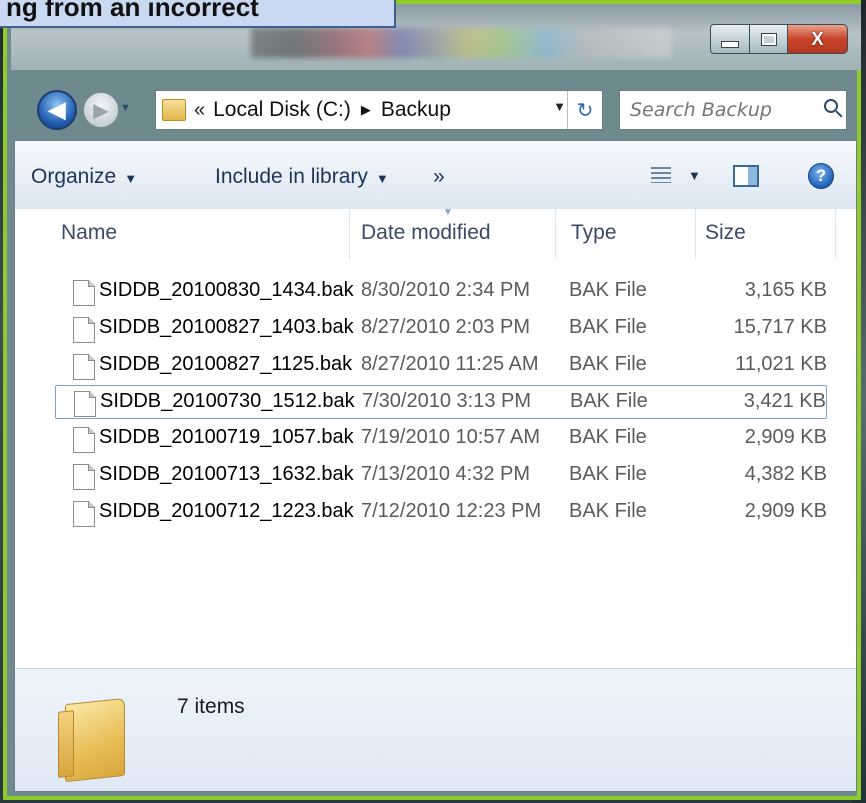  Describe the element at coordinates (131, 178) in the screenshot. I see `organize-dropdown-icon: ▼` at that location.